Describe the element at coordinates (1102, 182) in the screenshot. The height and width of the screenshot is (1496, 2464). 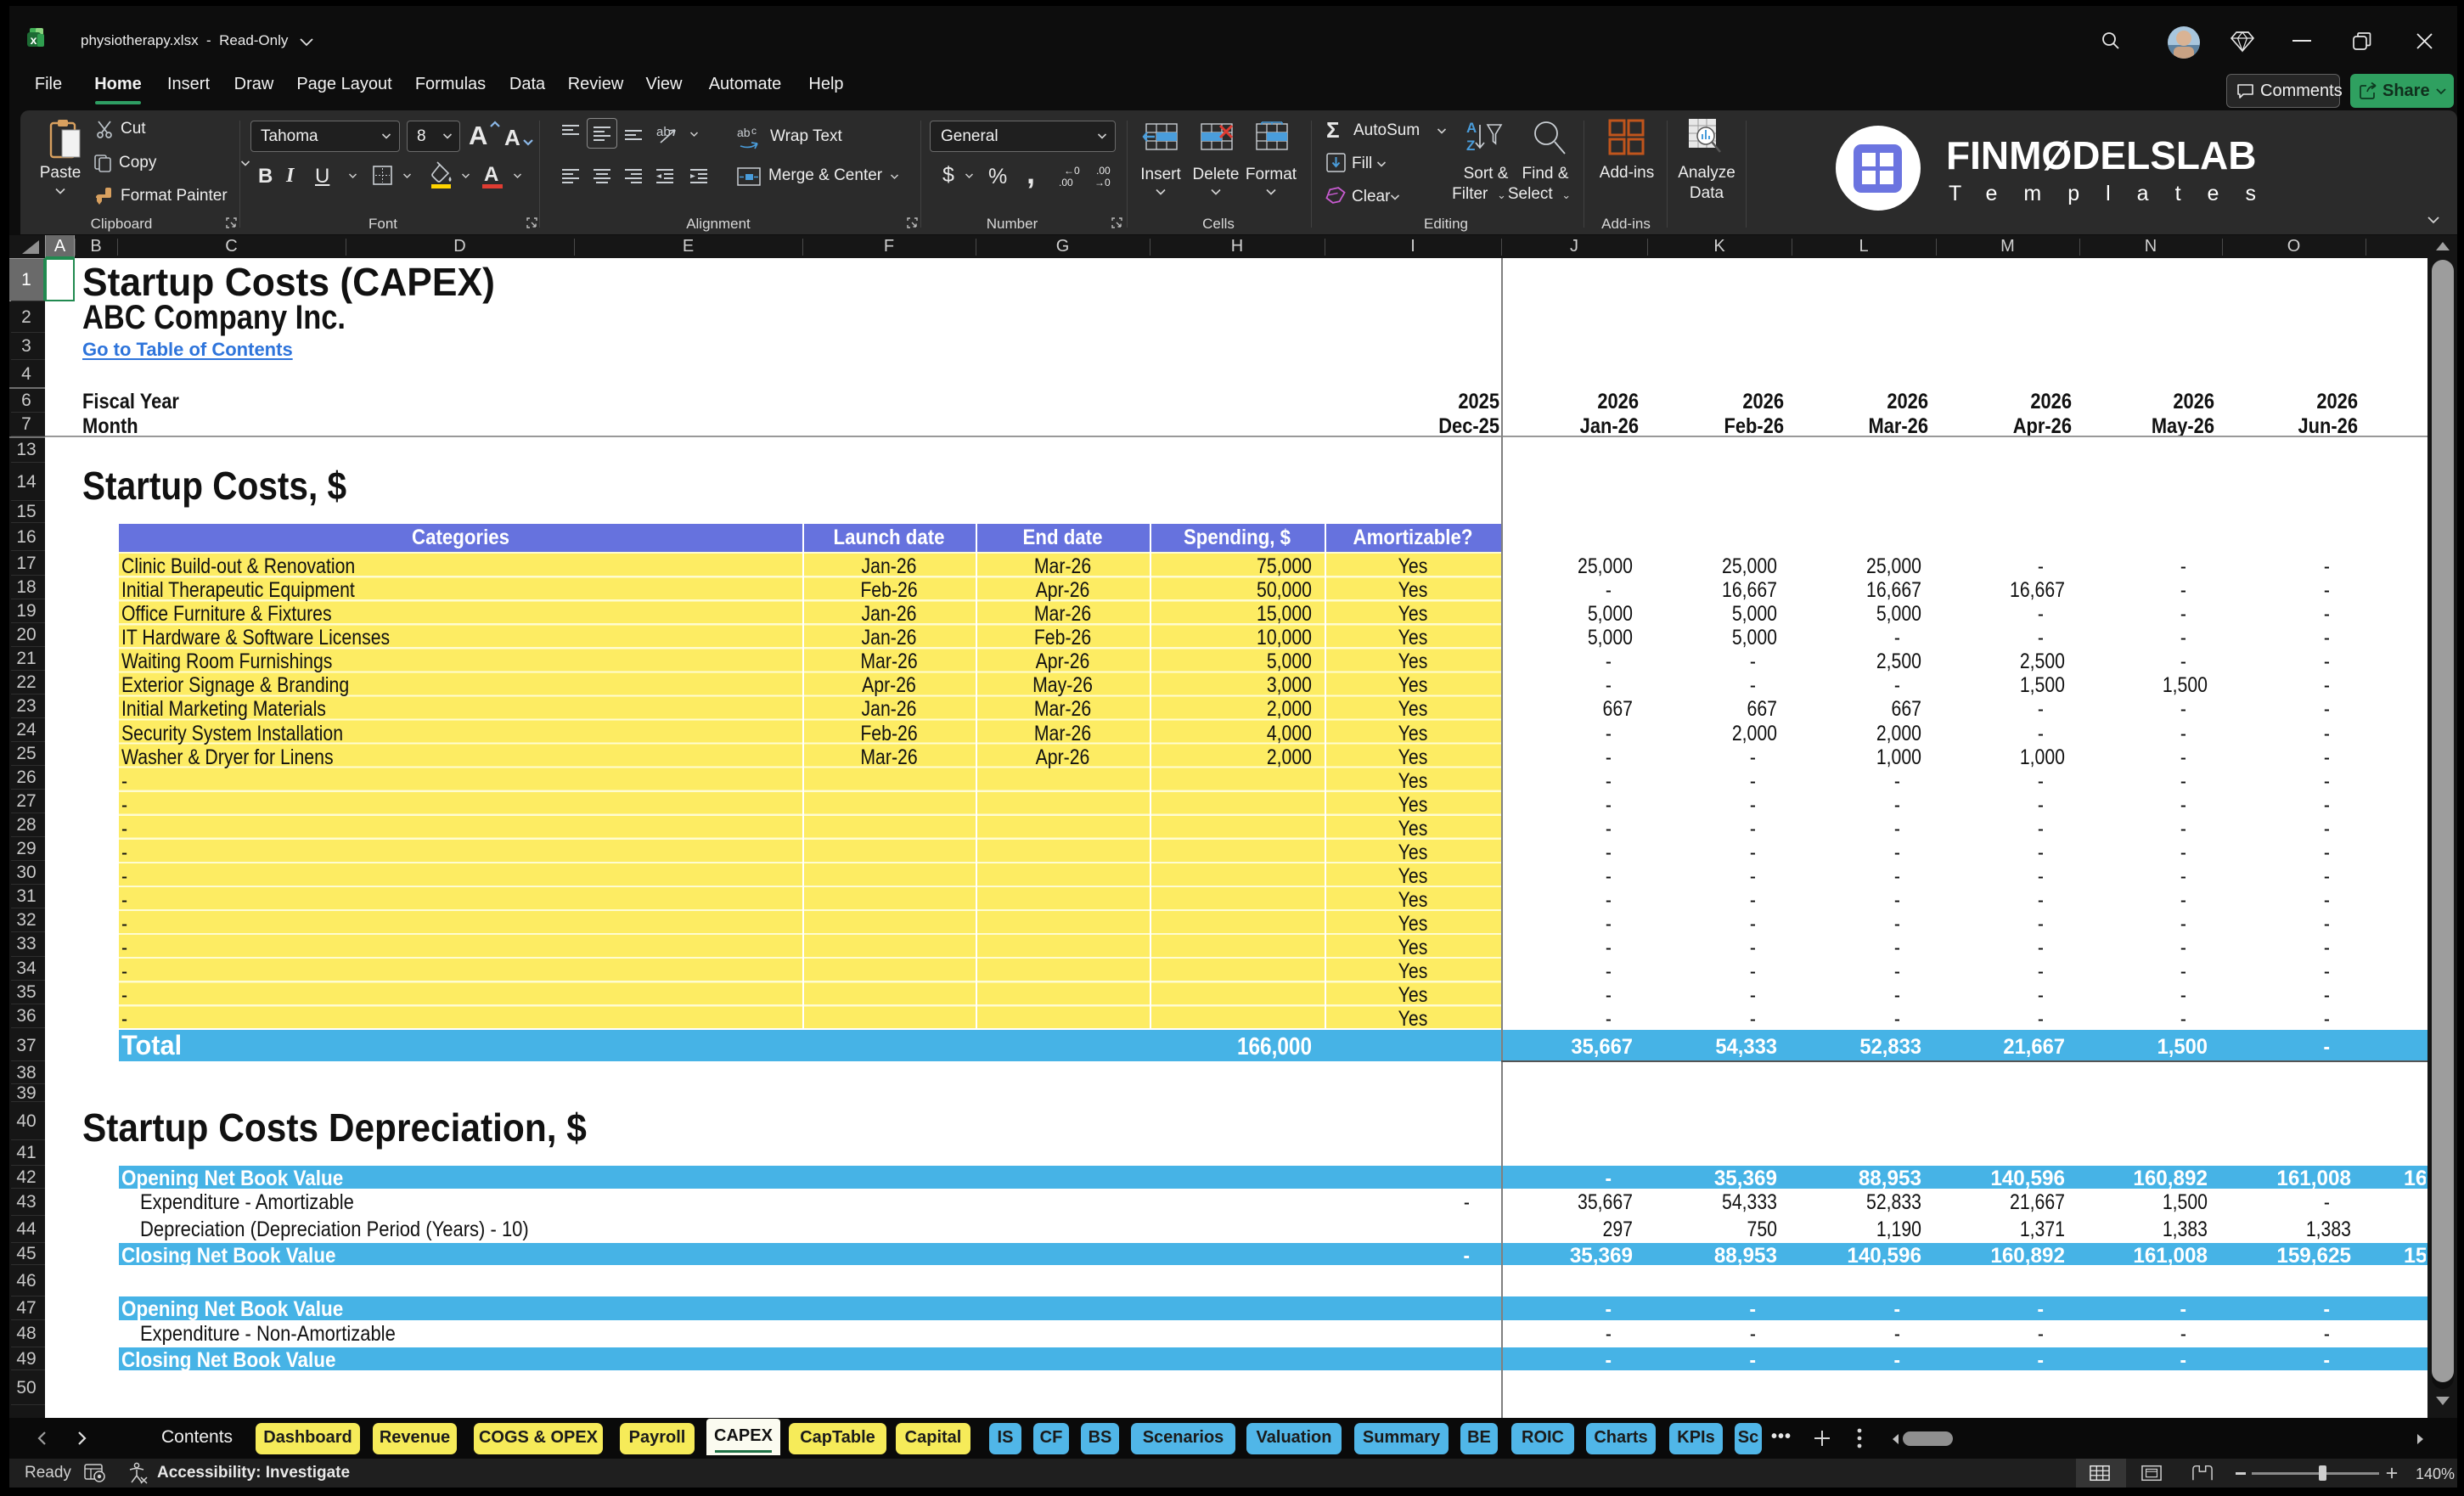
I see `svg-text: →0` at that location.